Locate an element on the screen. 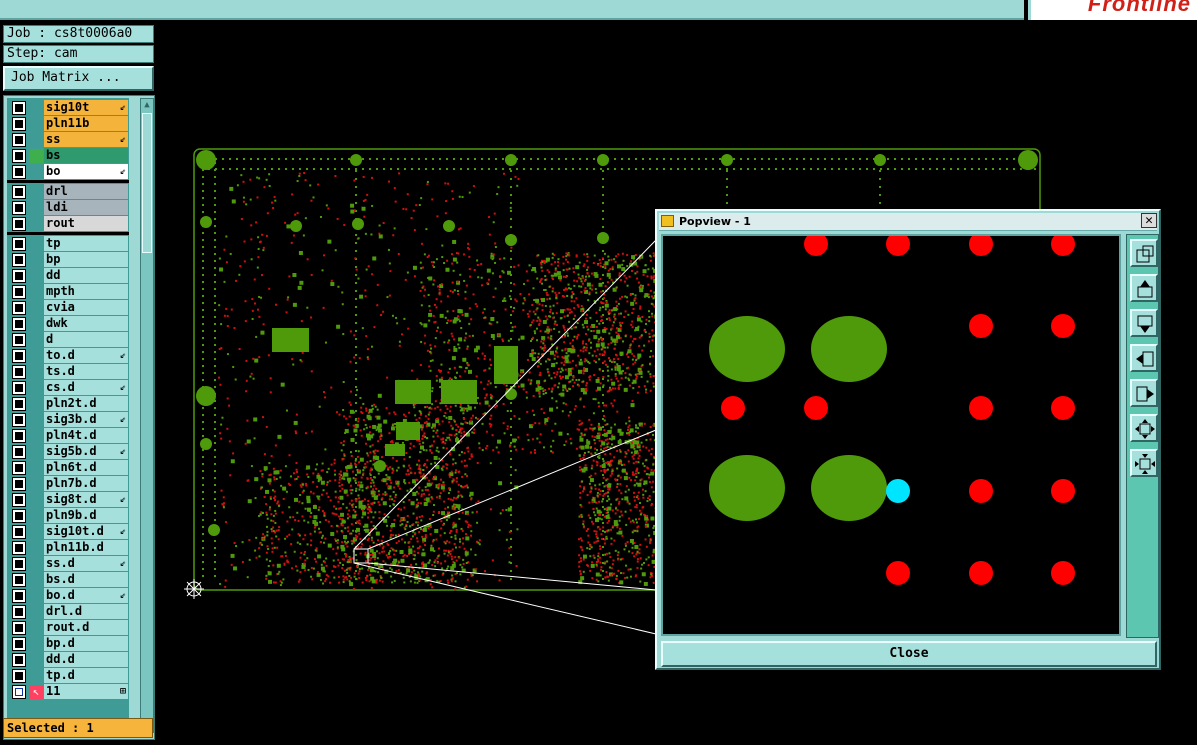 This screenshot has height=745, width=1197. layer-row: bo ⇙ is located at coordinates (68, 171).